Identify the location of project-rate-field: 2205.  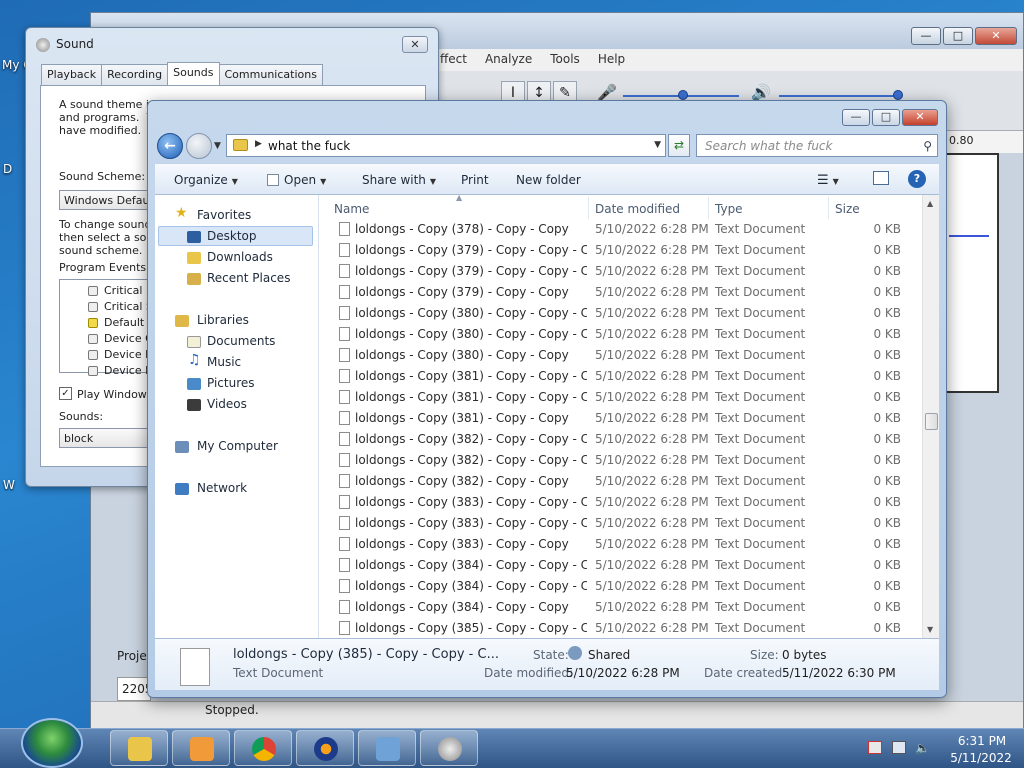
(135, 689).